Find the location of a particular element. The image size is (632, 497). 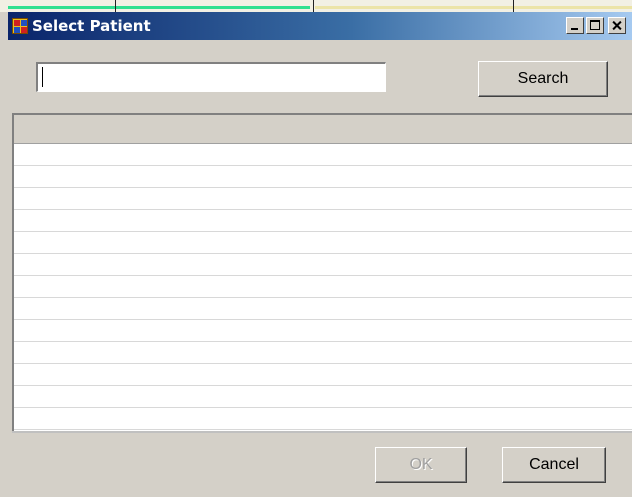

maximize-button is located at coordinates (595, 25).